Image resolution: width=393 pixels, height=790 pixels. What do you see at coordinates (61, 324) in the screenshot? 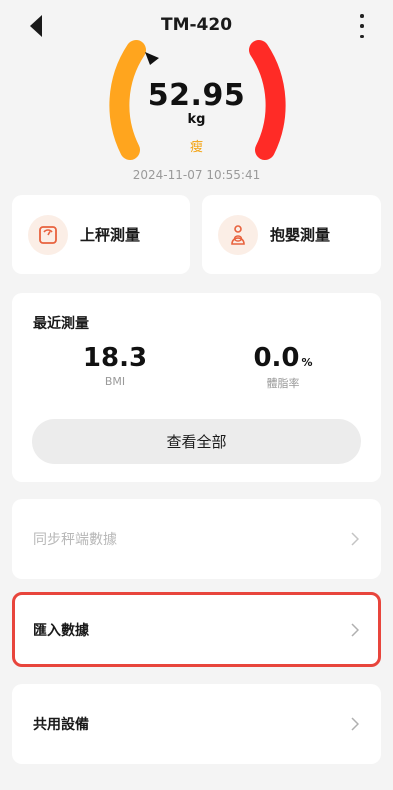
I see `recent-title: 最近測量` at bounding box center [61, 324].